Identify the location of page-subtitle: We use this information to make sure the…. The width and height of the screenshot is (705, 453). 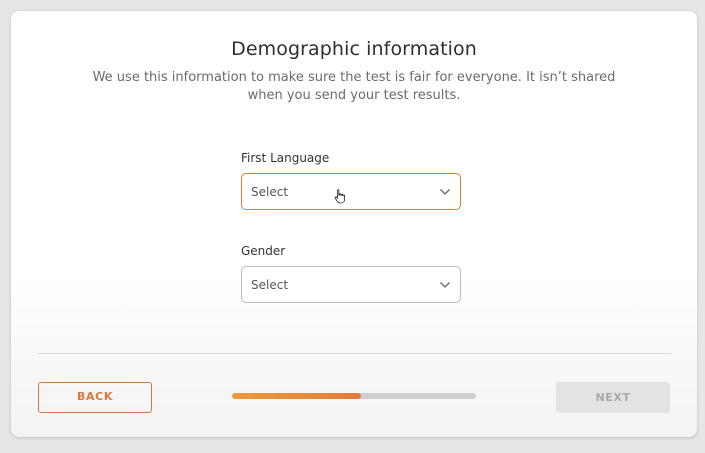
(354, 86).